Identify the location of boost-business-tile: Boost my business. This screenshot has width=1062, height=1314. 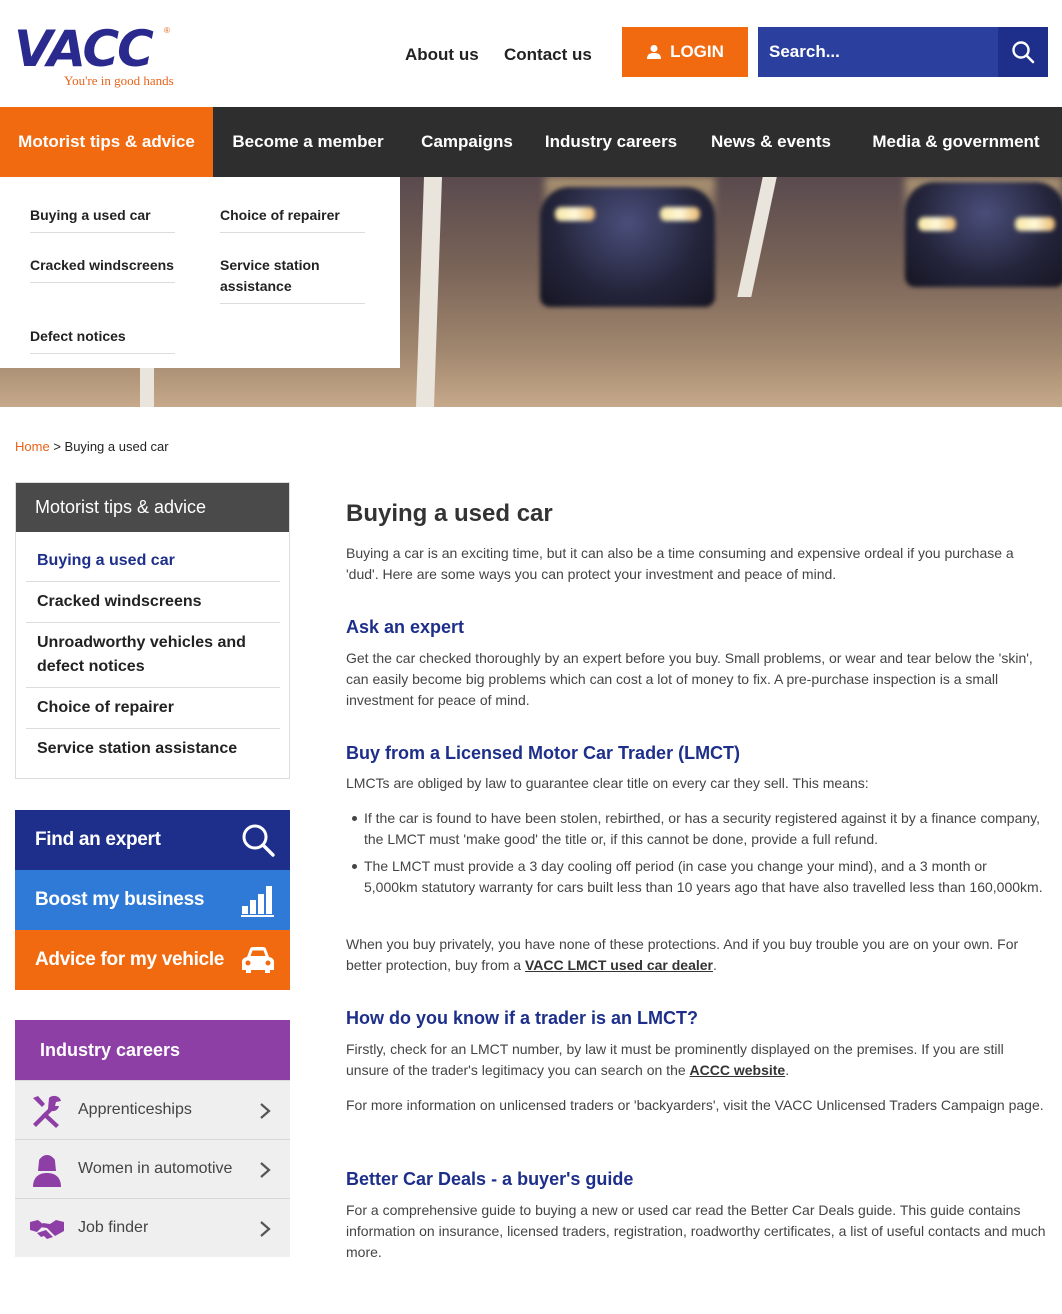
(152, 900).